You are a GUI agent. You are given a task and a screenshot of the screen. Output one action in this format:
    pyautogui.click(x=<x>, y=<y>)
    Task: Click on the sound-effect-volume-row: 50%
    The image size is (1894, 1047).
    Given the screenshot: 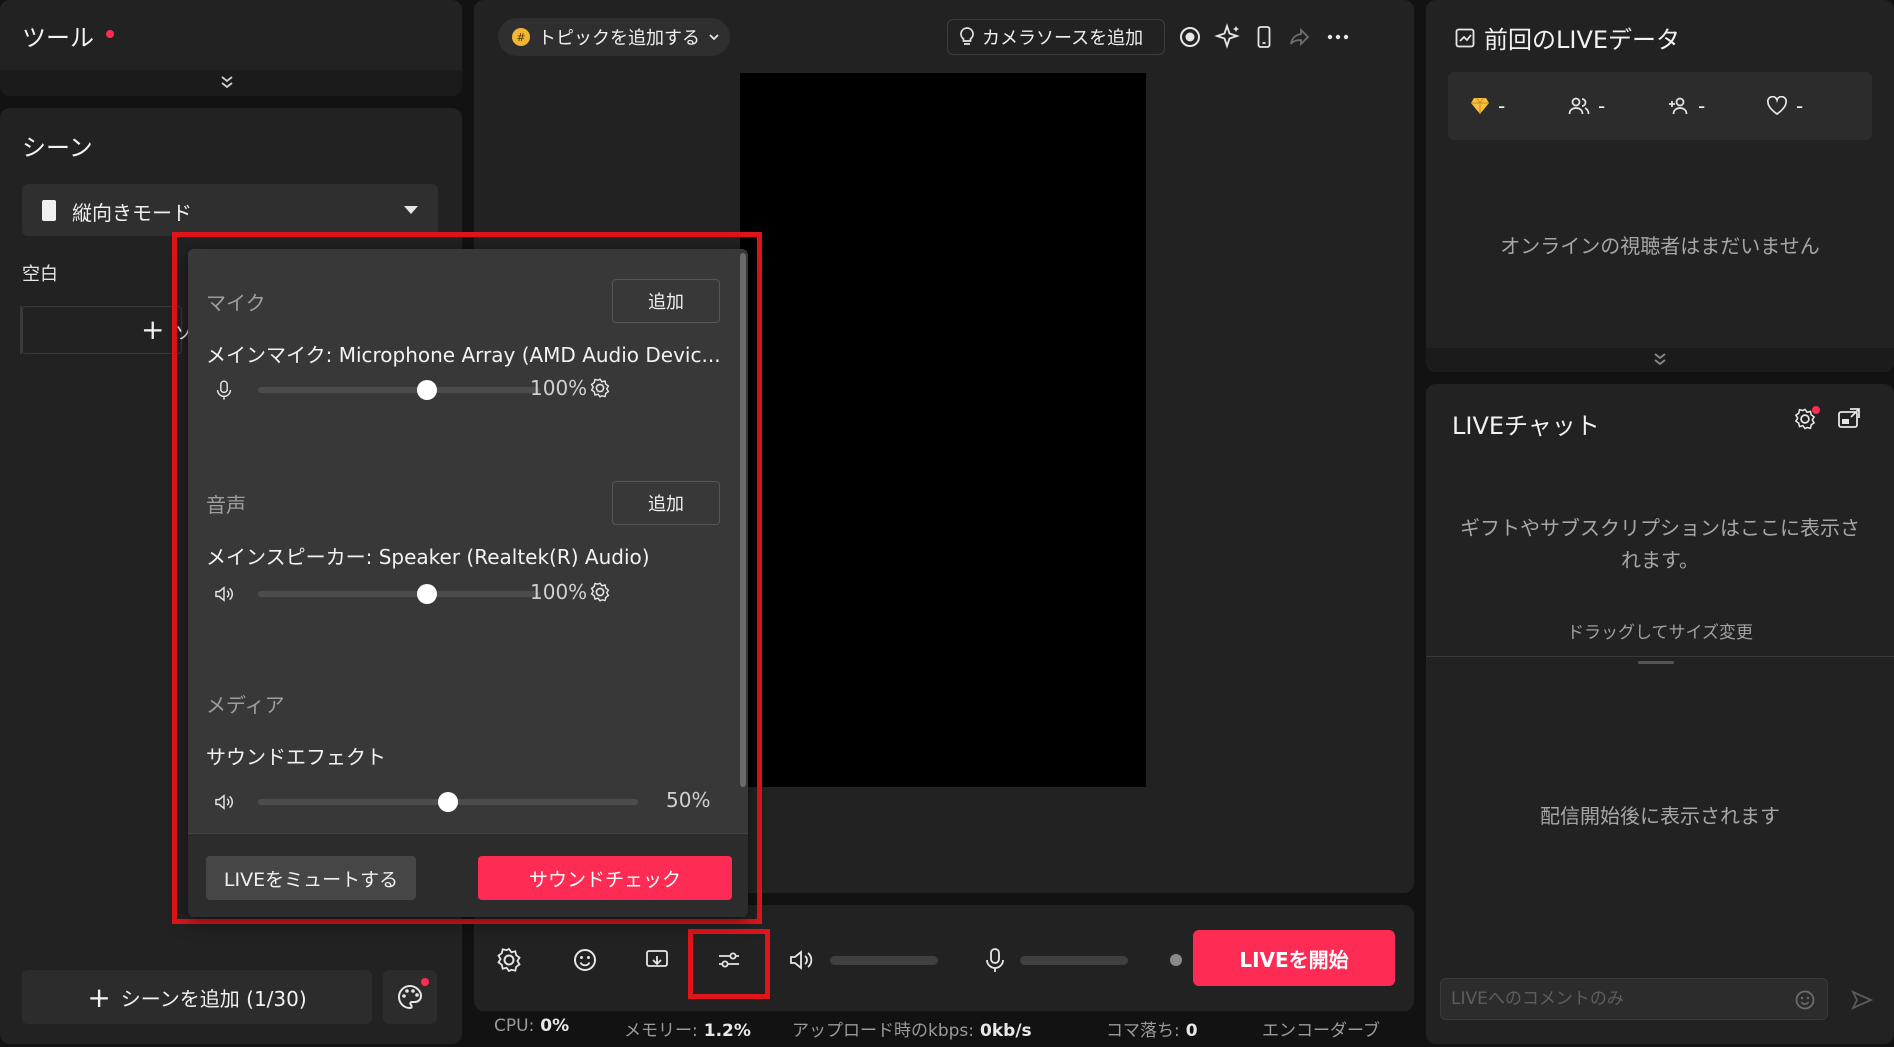 What is the action you would take?
    pyautogui.click(x=461, y=802)
    